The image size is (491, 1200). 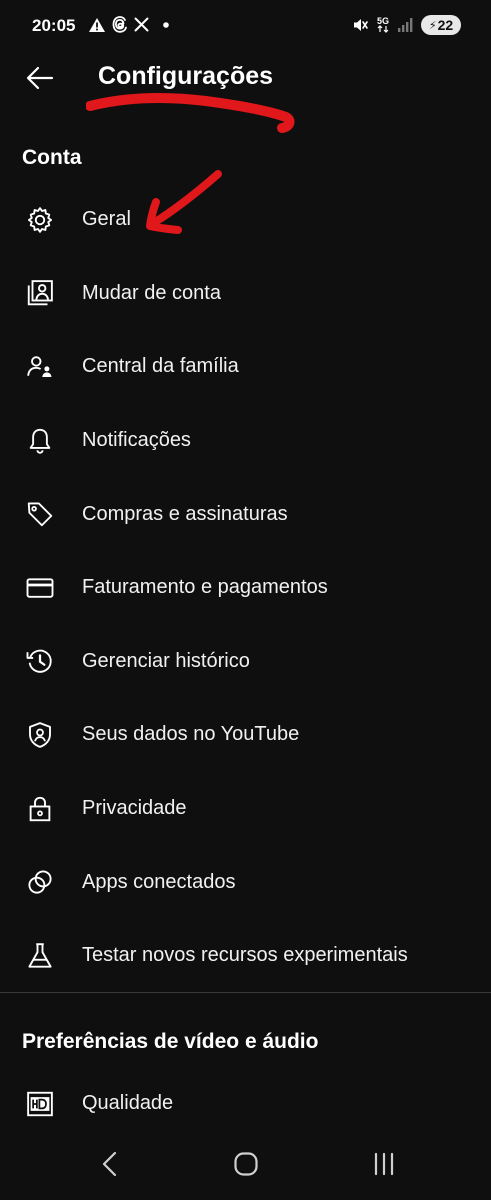 I want to click on data-arrows-icon, so click(x=383, y=29).